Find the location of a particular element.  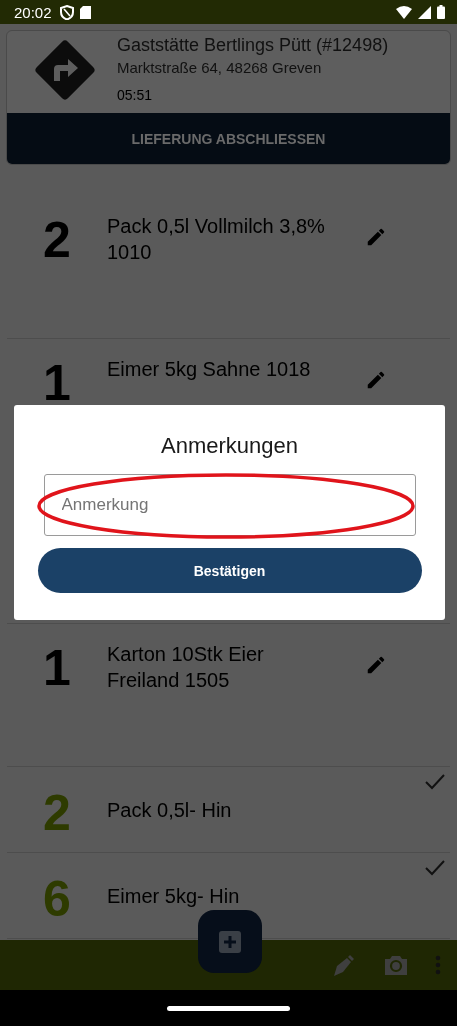

item-row: 2 Pack 0,5l- Hin is located at coordinates (228, 810).